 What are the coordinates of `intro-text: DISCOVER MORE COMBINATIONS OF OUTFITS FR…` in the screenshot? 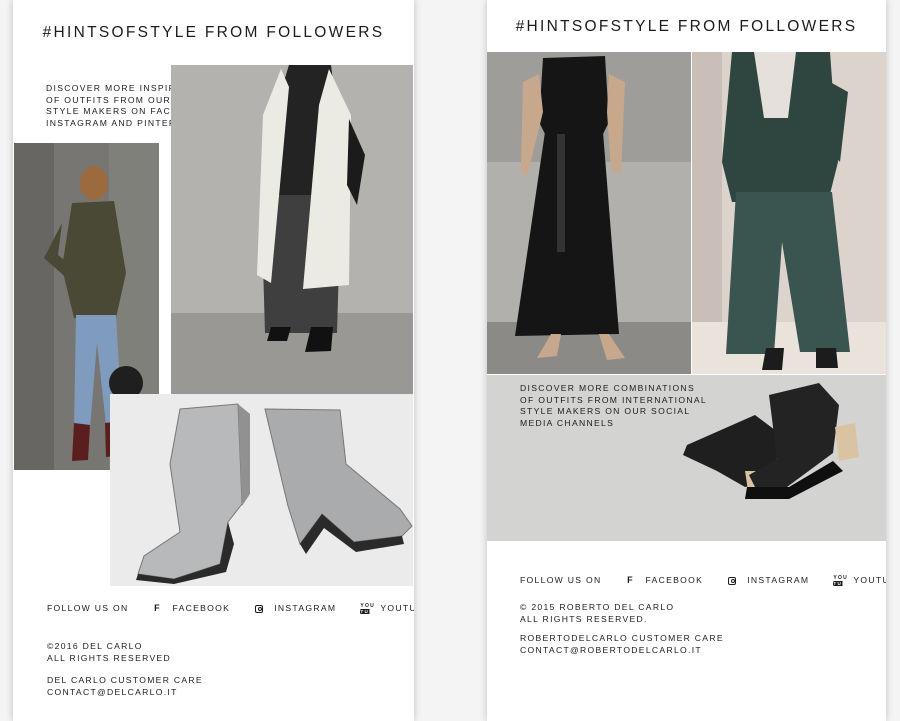 It's located at (613, 405).